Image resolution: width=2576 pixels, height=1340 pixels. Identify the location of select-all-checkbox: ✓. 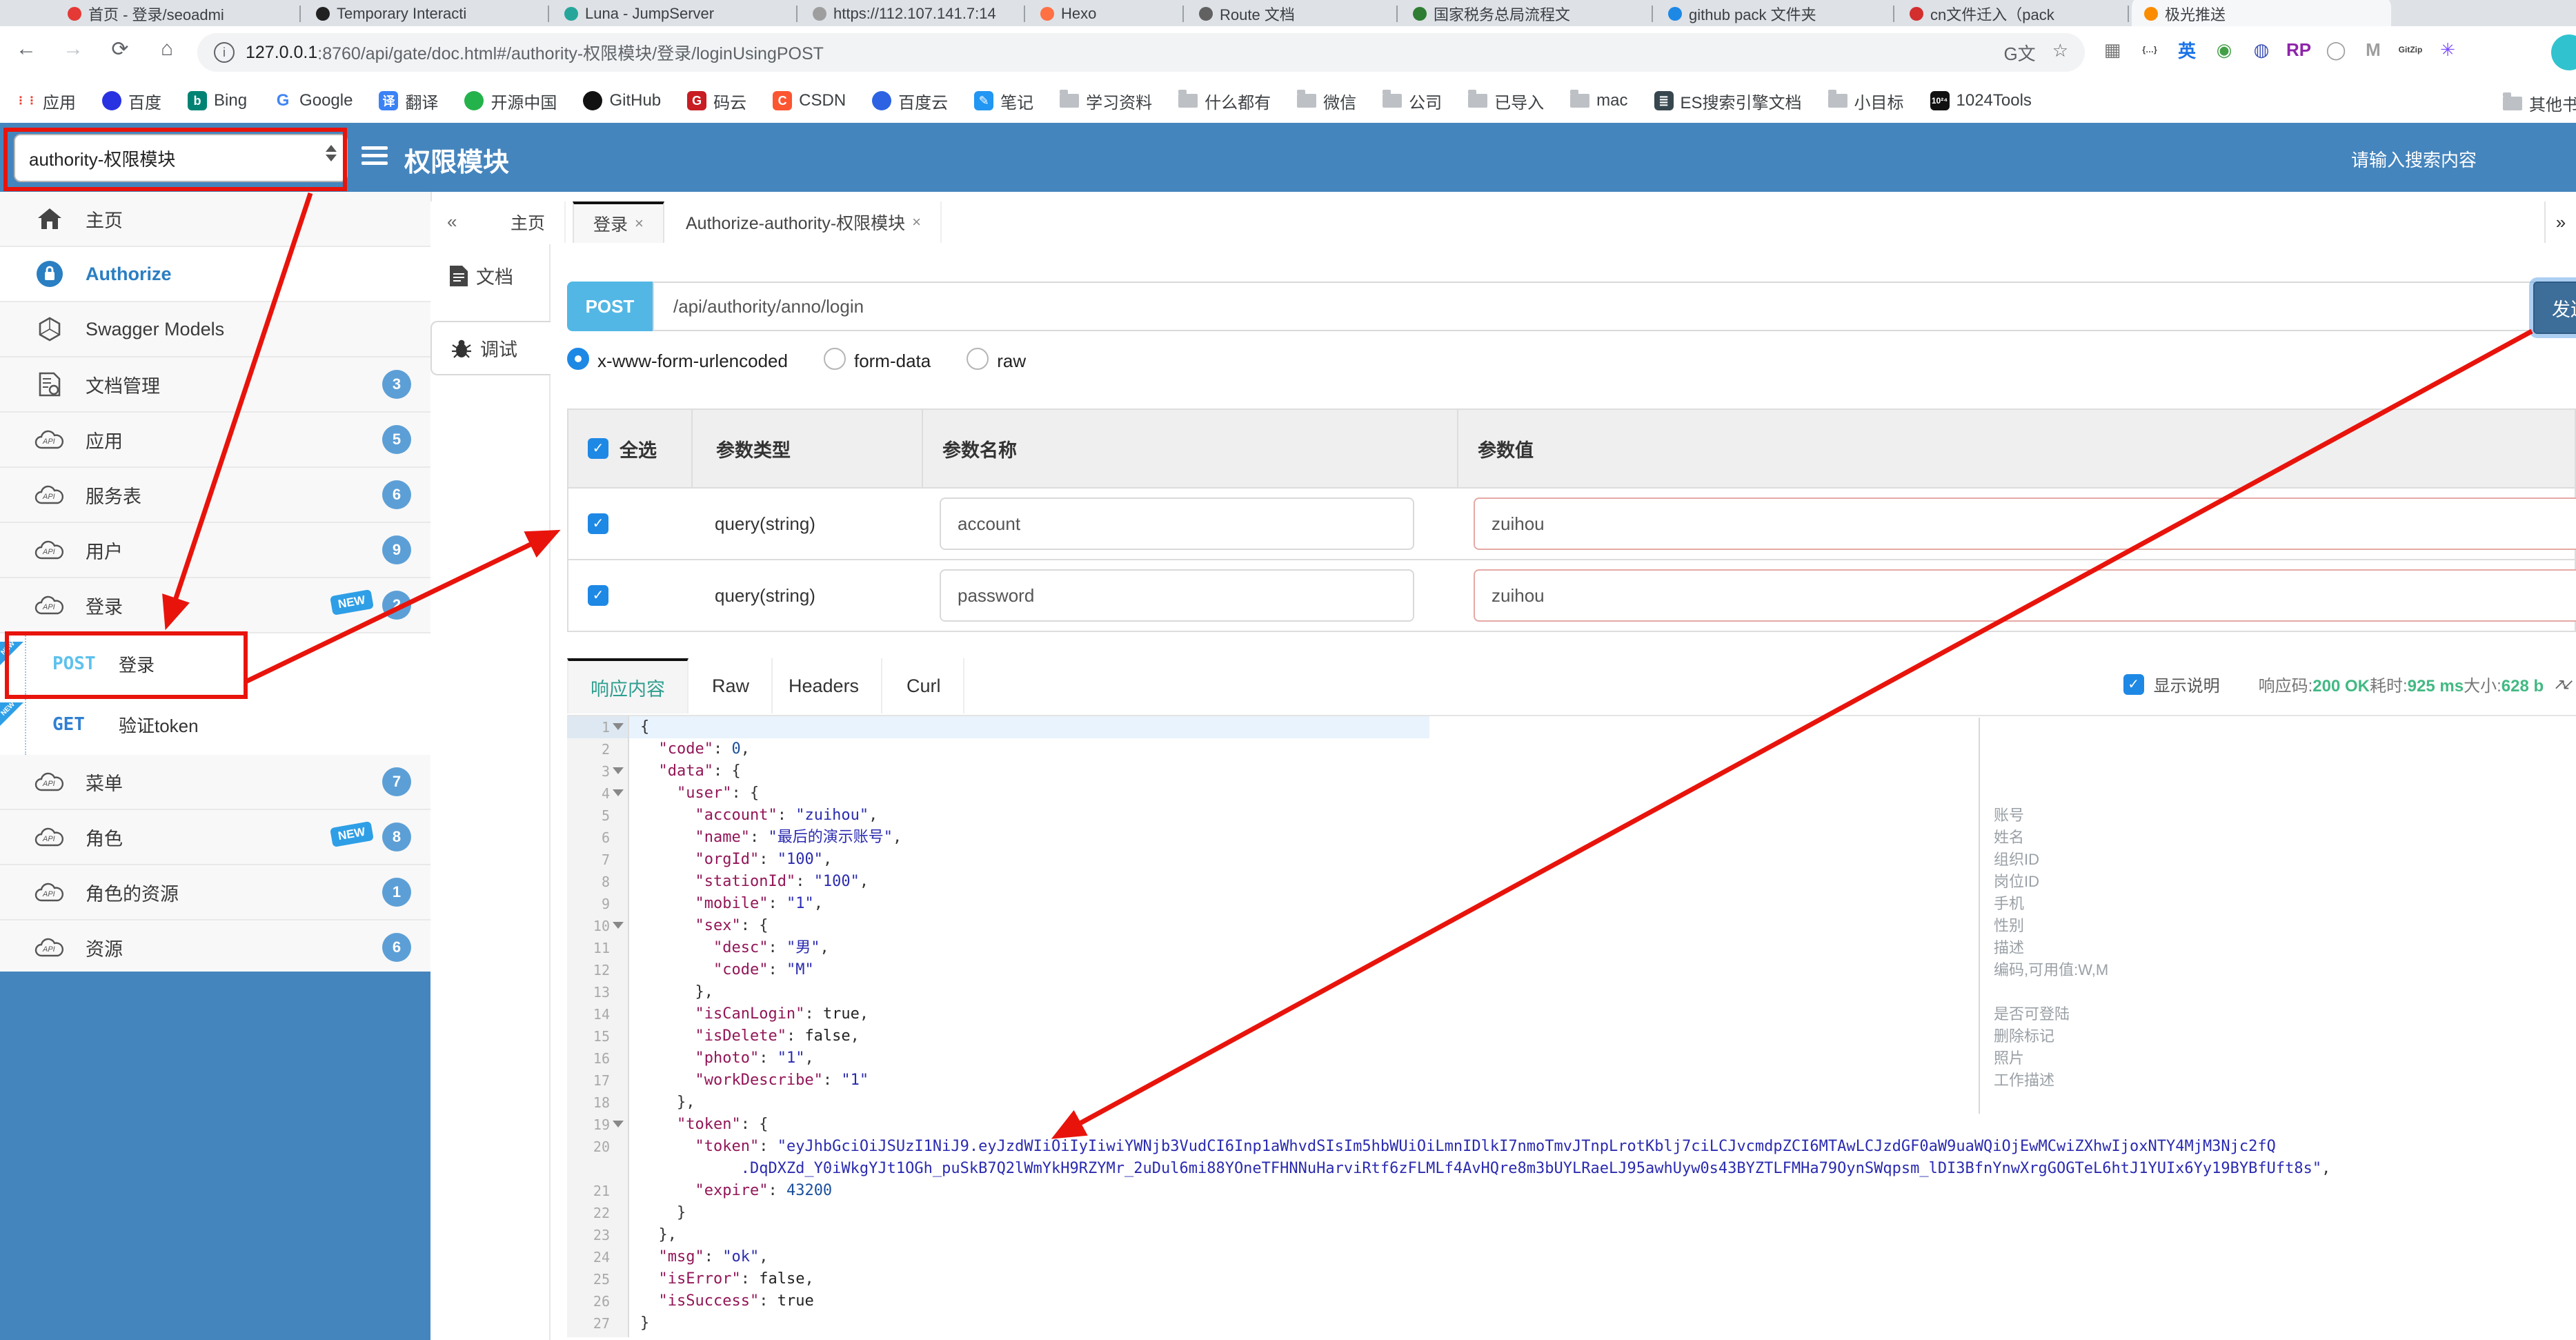
(598, 448).